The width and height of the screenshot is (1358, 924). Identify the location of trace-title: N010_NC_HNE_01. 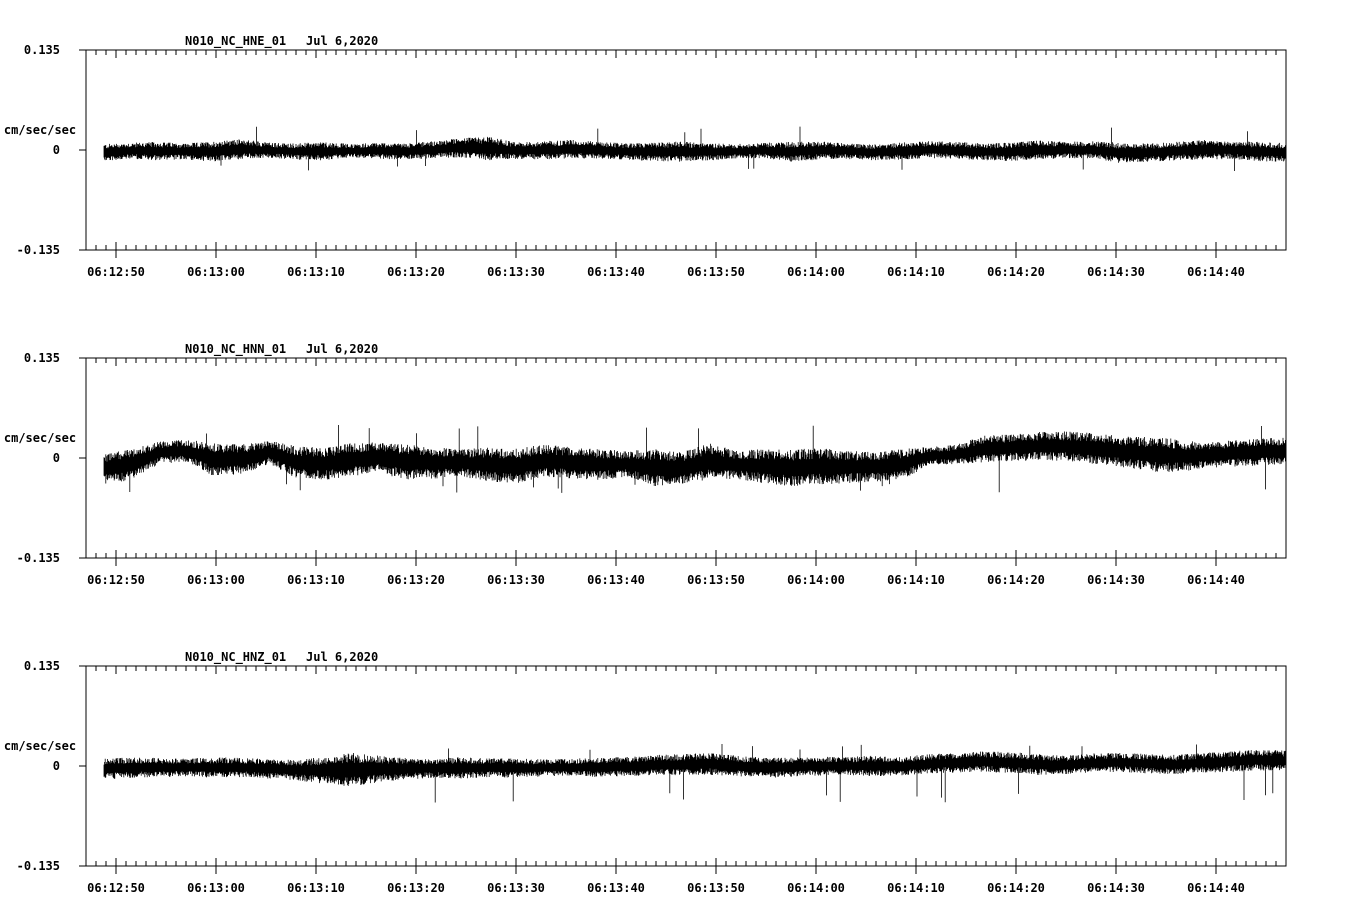
(235, 41).